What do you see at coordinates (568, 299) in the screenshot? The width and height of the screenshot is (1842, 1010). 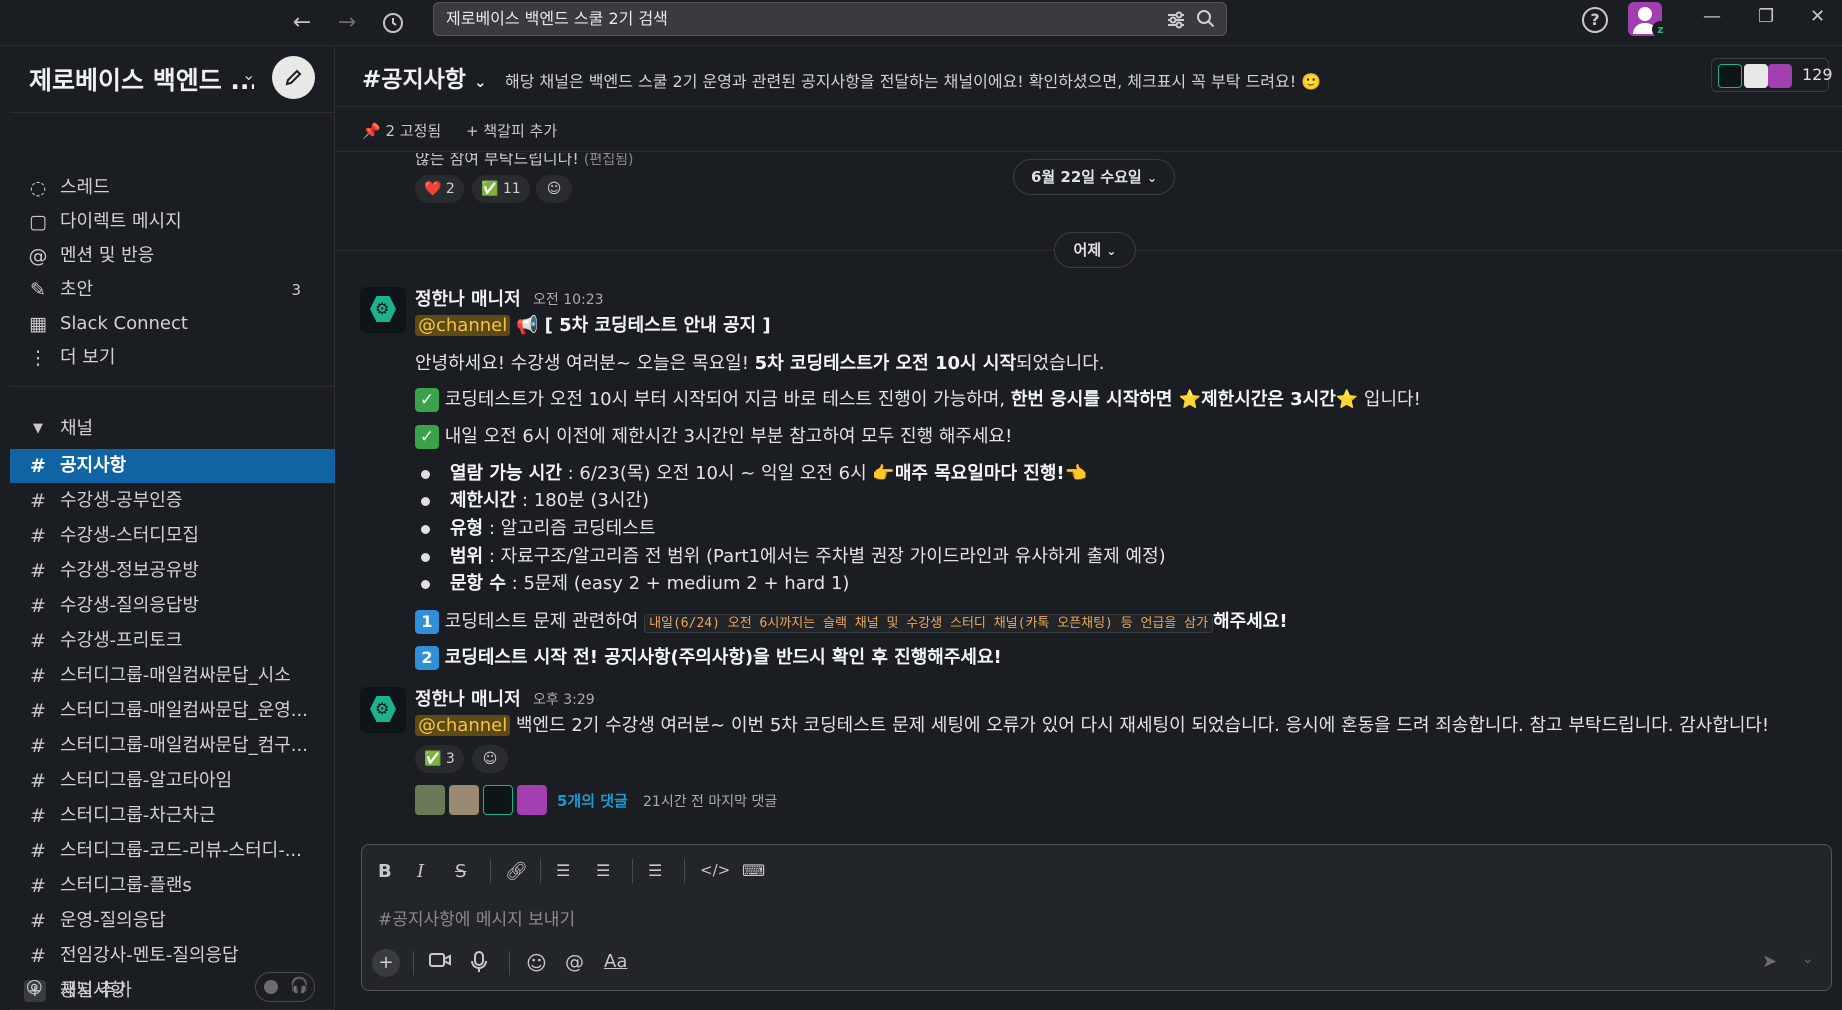 I see `message-timestamp: 오전 10:23` at bounding box center [568, 299].